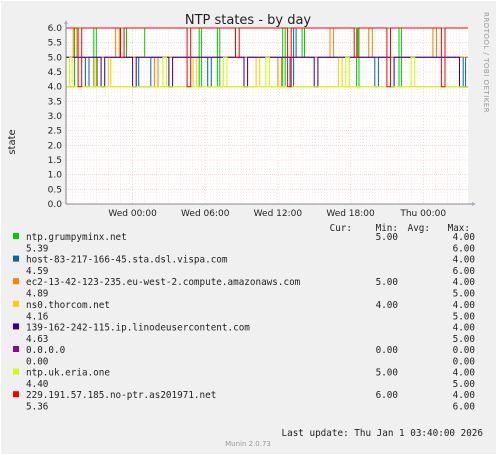 The width and height of the screenshot is (497, 455). I want to click on x-tick-label: Wed 06:00, so click(205, 214).